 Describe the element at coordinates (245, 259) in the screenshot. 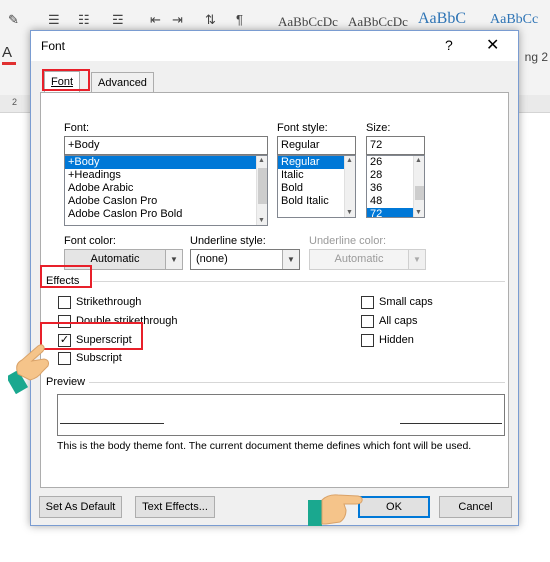

I see `underline-style-dropdown: (none) ▼` at that location.